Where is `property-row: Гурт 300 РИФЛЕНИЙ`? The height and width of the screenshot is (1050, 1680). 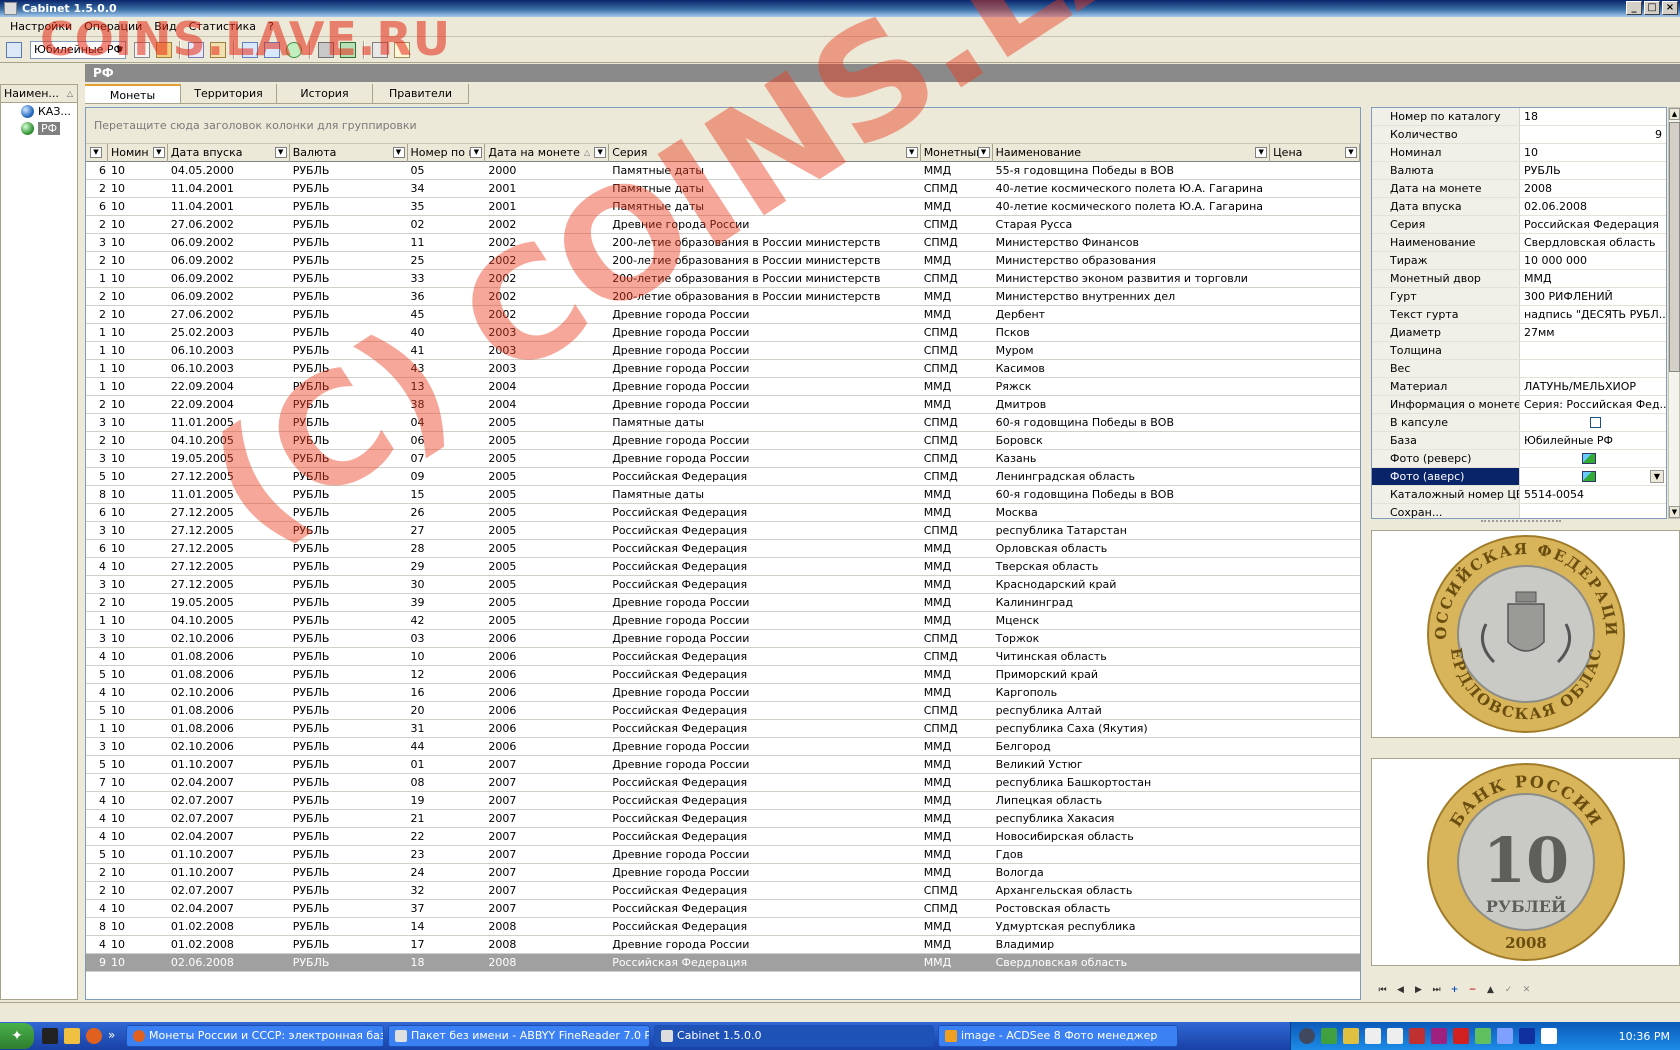
property-row: Гурт 300 РИФЛЕНИЙ is located at coordinates (1519, 297).